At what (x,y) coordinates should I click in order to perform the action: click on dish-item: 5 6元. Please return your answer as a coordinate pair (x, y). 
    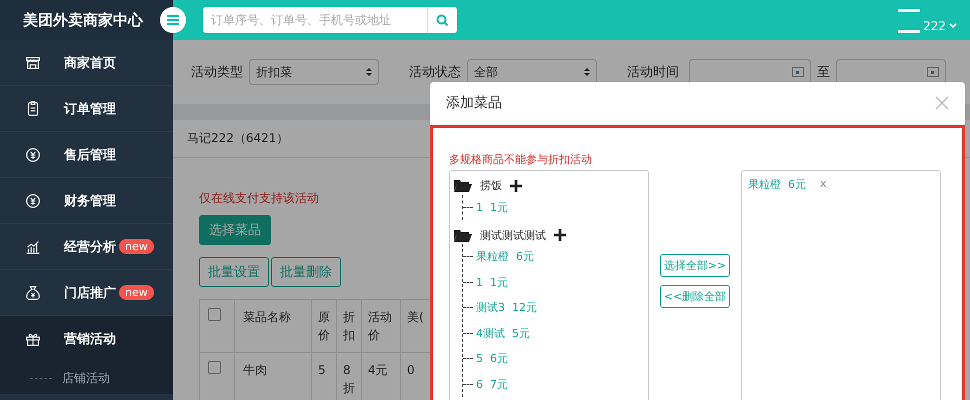
    Looking at the image, I should click on (492, 358).